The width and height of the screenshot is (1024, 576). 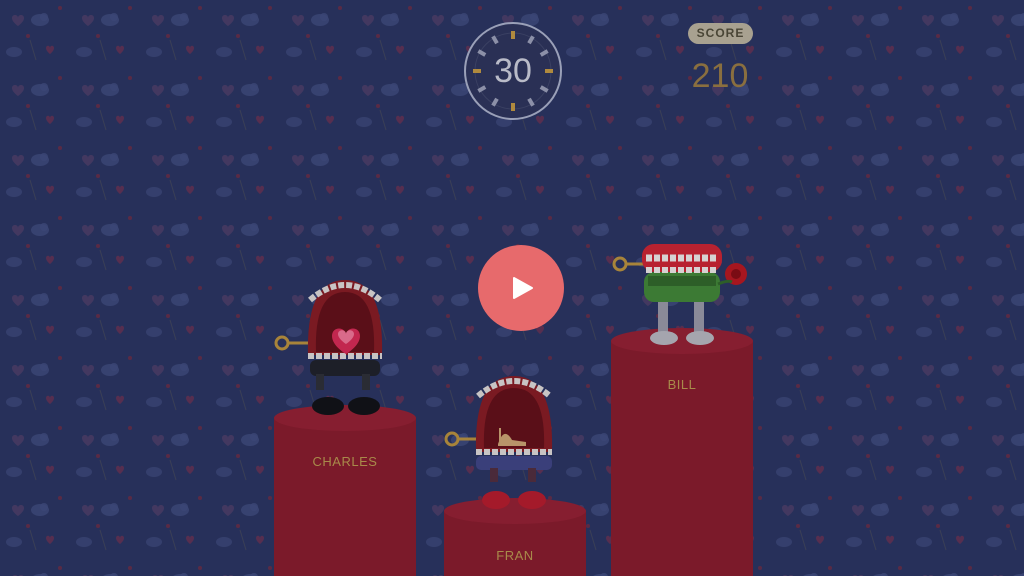 I want to click on player-name-bill: BILL, so click(x=682, y=384).